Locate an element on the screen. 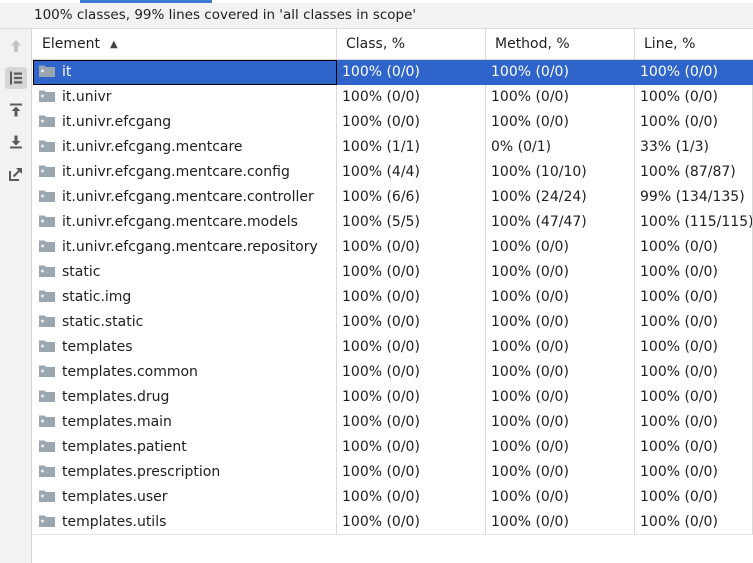 The width and height of the screenshot is (753, 563). navigate-external-icon is located at coordinates (16, 174).